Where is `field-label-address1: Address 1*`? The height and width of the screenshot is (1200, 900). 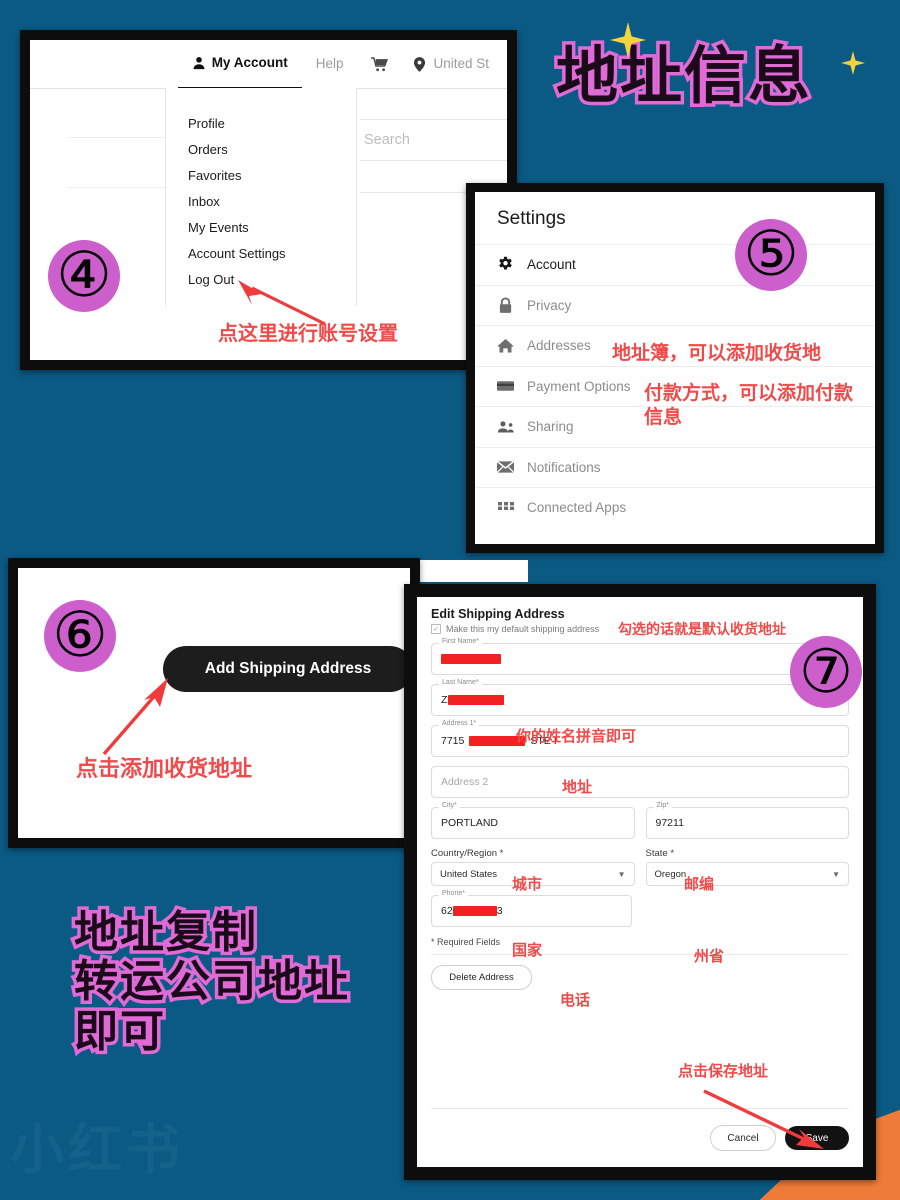
field-label-address1: Address 1* is located at coordinates (459, 723).